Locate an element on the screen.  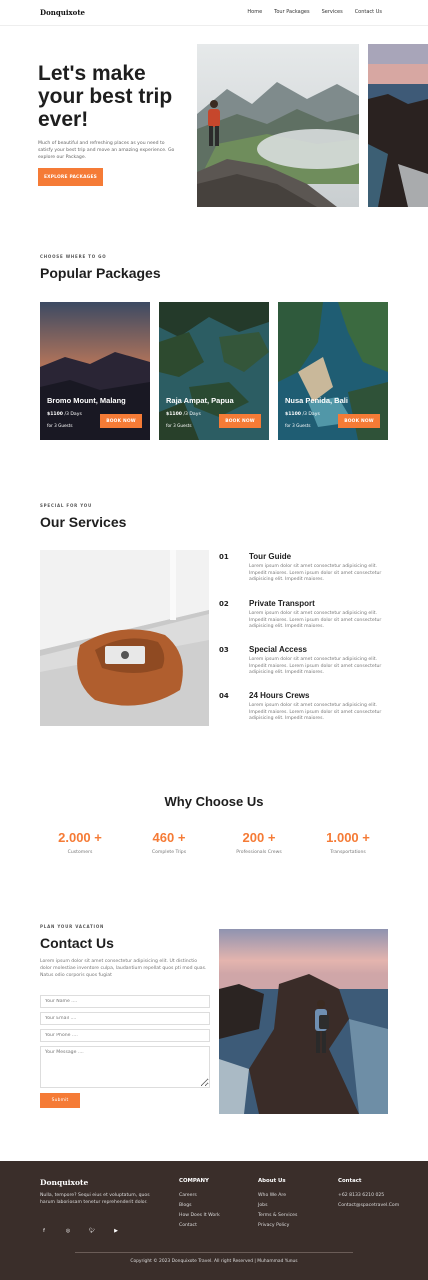
youtube-icon: ▶ is located at coordinates (116, 1231).